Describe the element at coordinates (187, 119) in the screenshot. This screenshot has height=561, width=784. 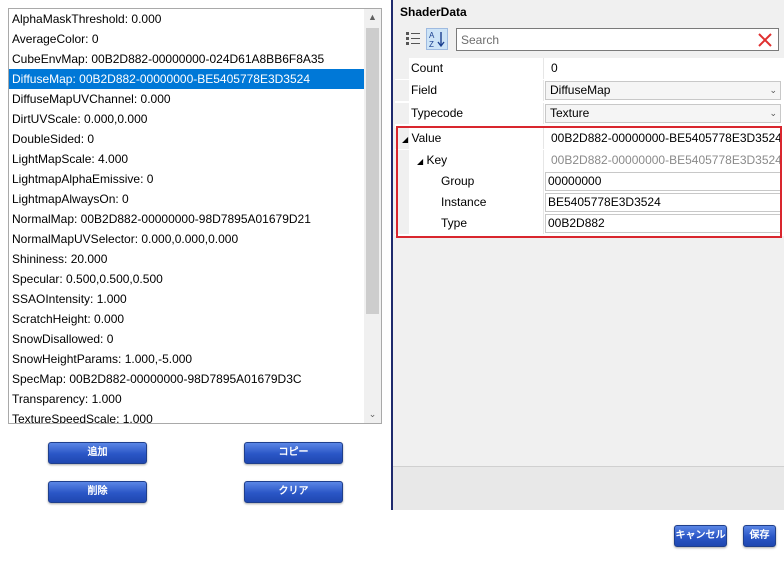
I see `list-item: DirtUVScale: 0.000,0.000` at that location.